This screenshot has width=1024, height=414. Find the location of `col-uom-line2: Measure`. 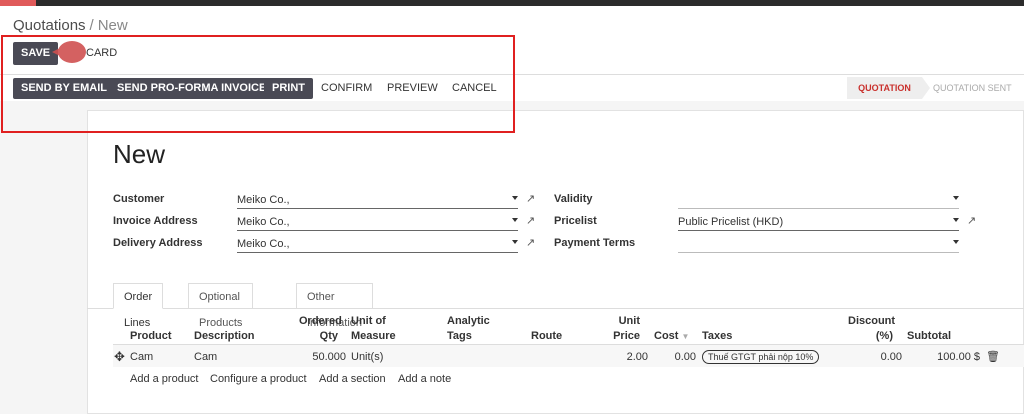

col-uom-line2: Measure is located at coordinates (373, 336).